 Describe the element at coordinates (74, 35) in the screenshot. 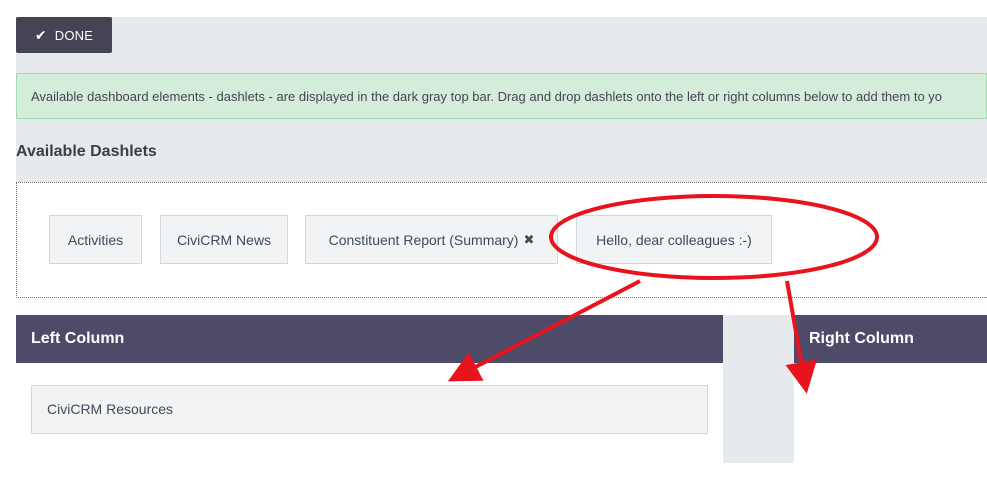

I see `done-button-label: DONE` at that location.